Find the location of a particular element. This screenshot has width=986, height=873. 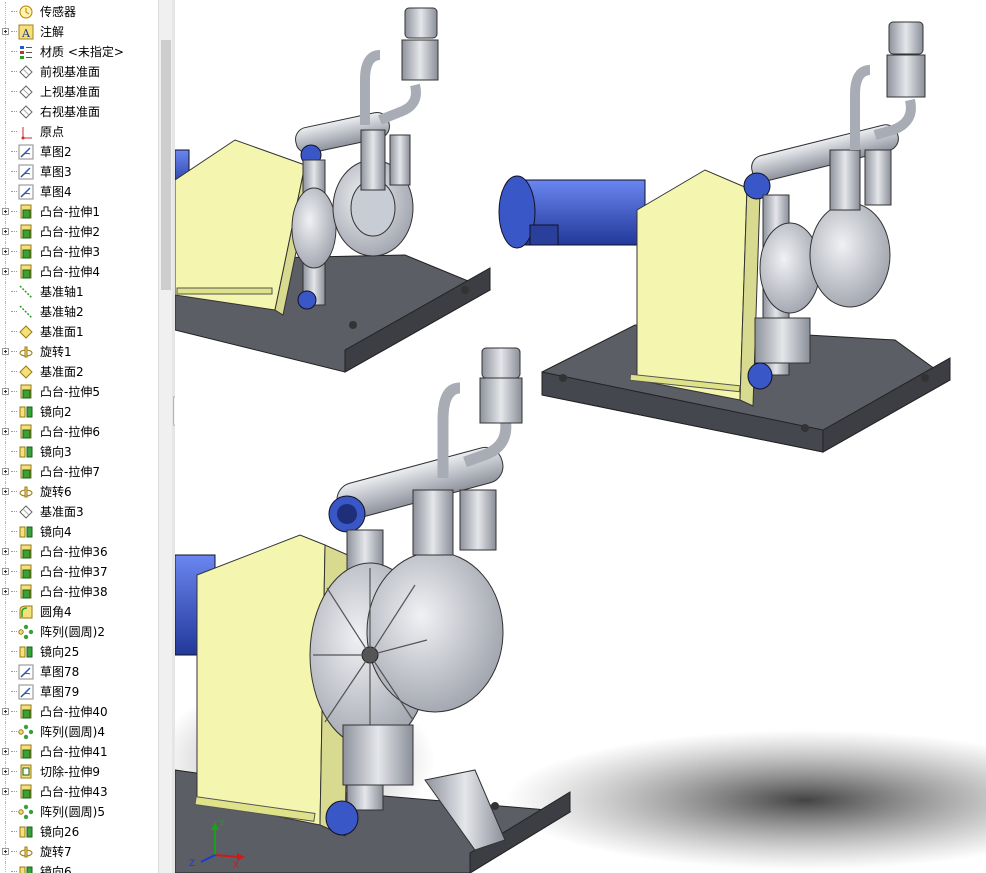

feature-tree-item: 凸台-拉伸3 is located at coordinates (79, 252).